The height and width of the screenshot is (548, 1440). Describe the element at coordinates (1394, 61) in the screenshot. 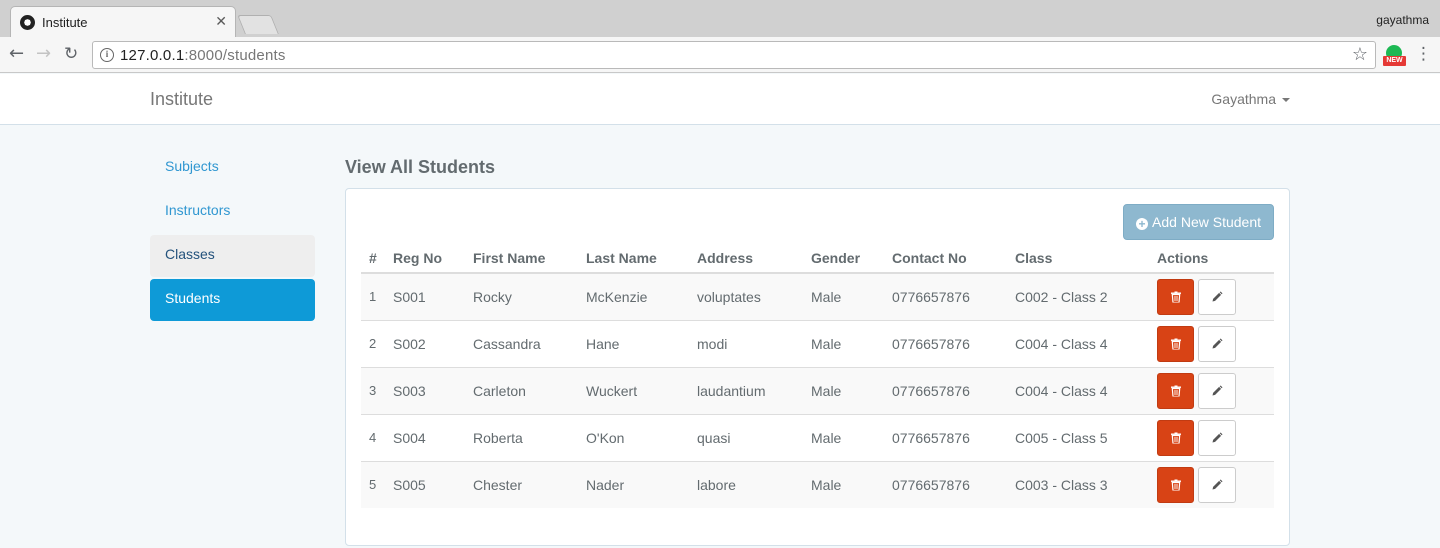

I see `extension-badge: NEW` at that location.